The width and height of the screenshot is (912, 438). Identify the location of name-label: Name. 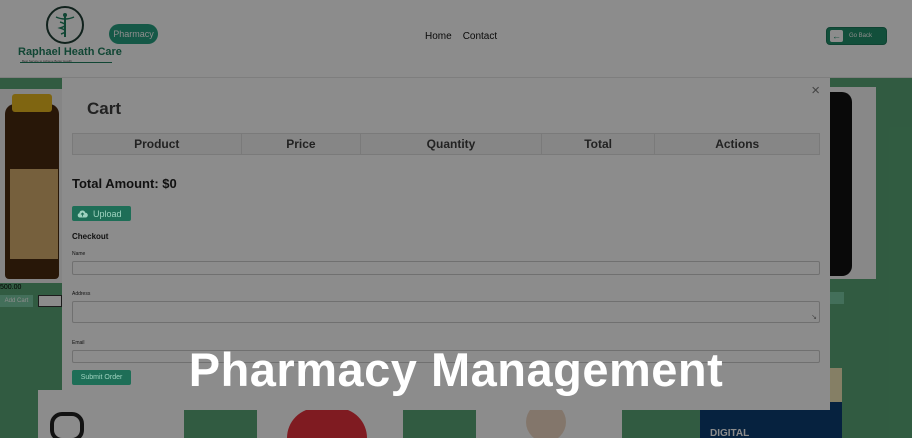
(79, 254).